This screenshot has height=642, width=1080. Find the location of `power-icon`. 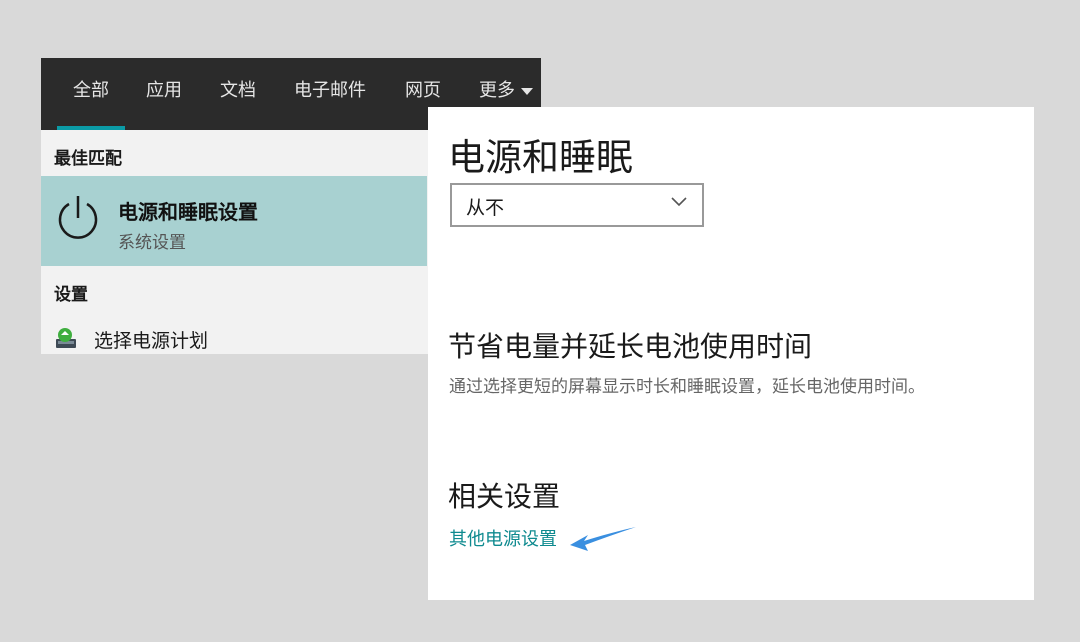

power-icon is located at coordinates (78, 217).